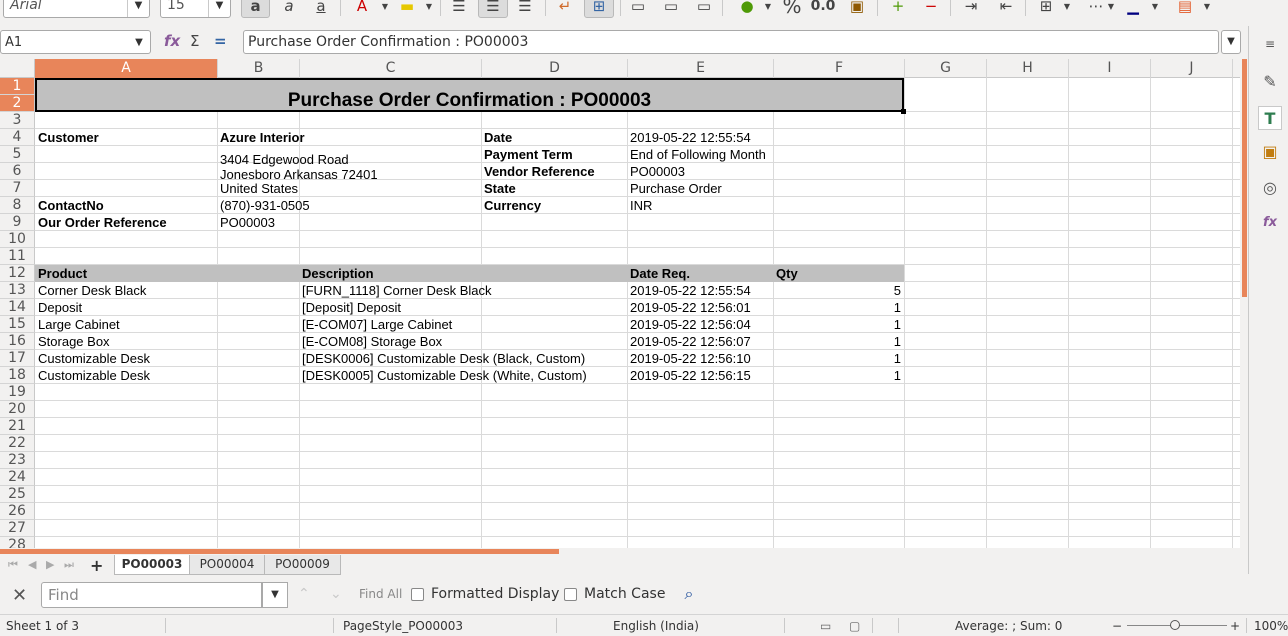 The width and height of the screenshot is (1288, 636). I want to click on line-date: 2019-05-22 12:55:54, so click(700, 290).